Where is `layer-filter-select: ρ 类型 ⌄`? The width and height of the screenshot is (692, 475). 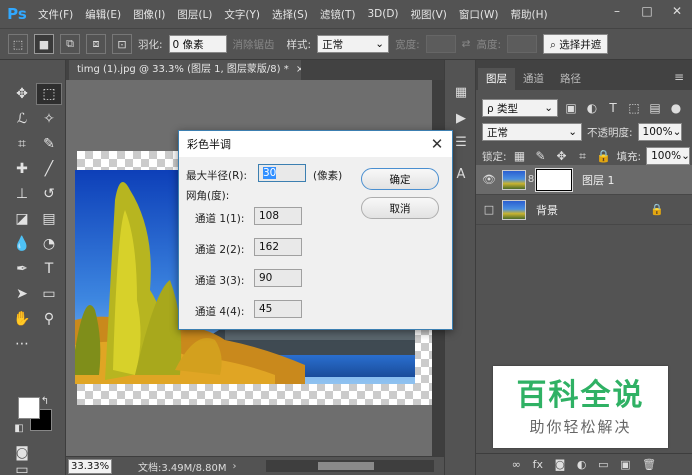 layer-filter-select: ρ 类型 ⌄ is located at coordinates (520, 108).